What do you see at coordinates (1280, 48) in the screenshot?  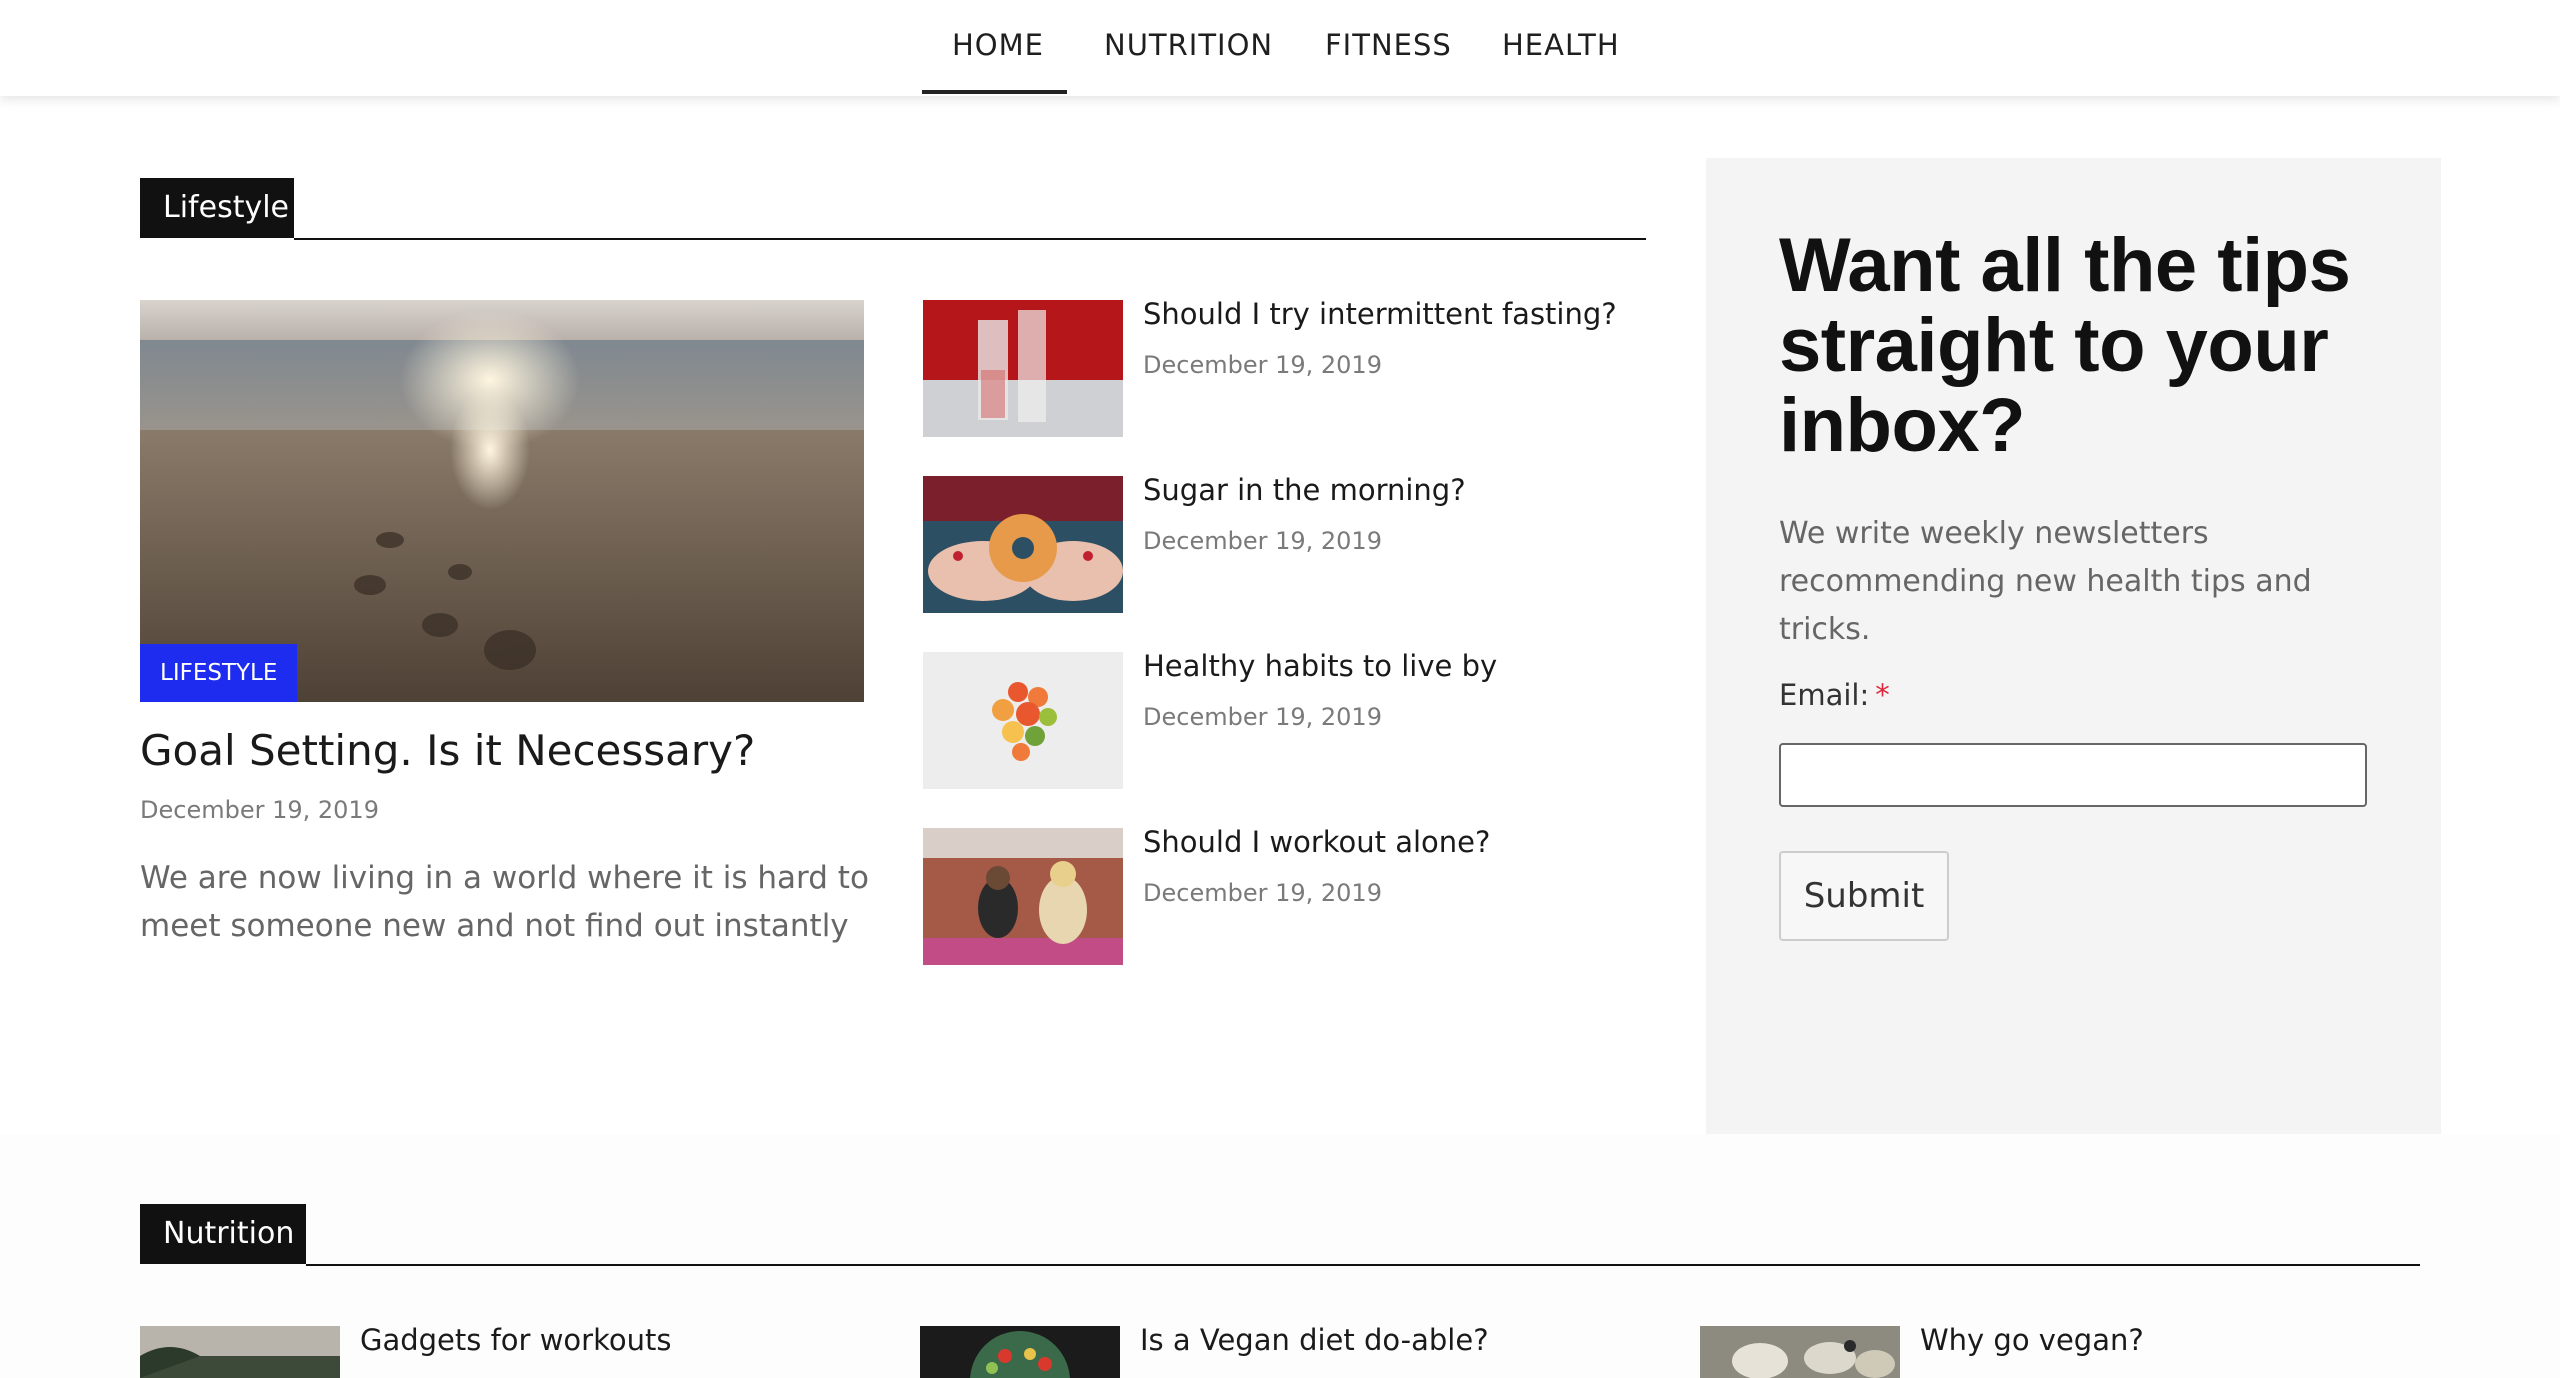 I see `top-navigation: HOME NUTRITION FITNESS HEALTH` at bounding box center [1280, 48].